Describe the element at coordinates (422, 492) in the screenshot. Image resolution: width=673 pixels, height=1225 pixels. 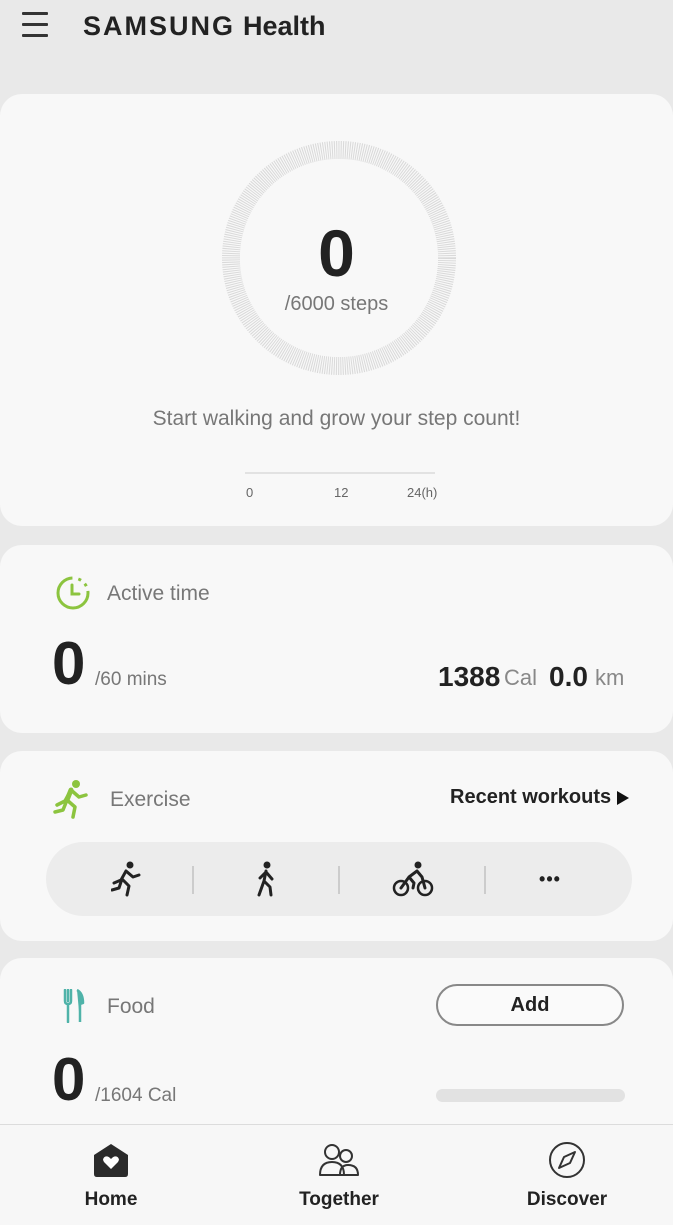
I see `tick-24h: 24(h)` at that location.